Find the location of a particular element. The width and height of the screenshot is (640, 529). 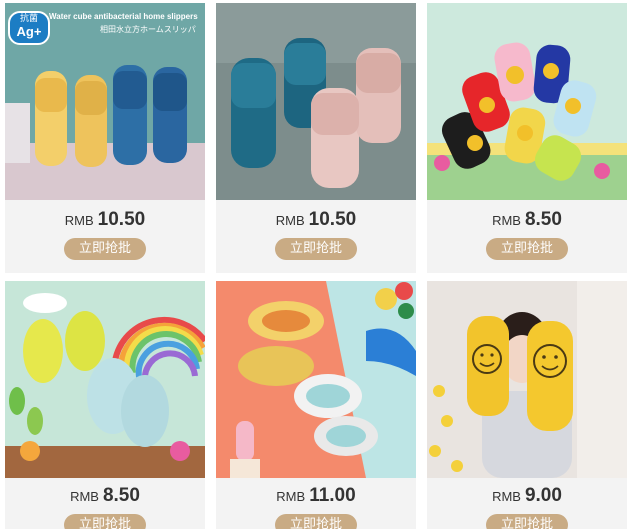

product-card: RMB 8.50 立即抢批 is located at coordinates (105, 405).